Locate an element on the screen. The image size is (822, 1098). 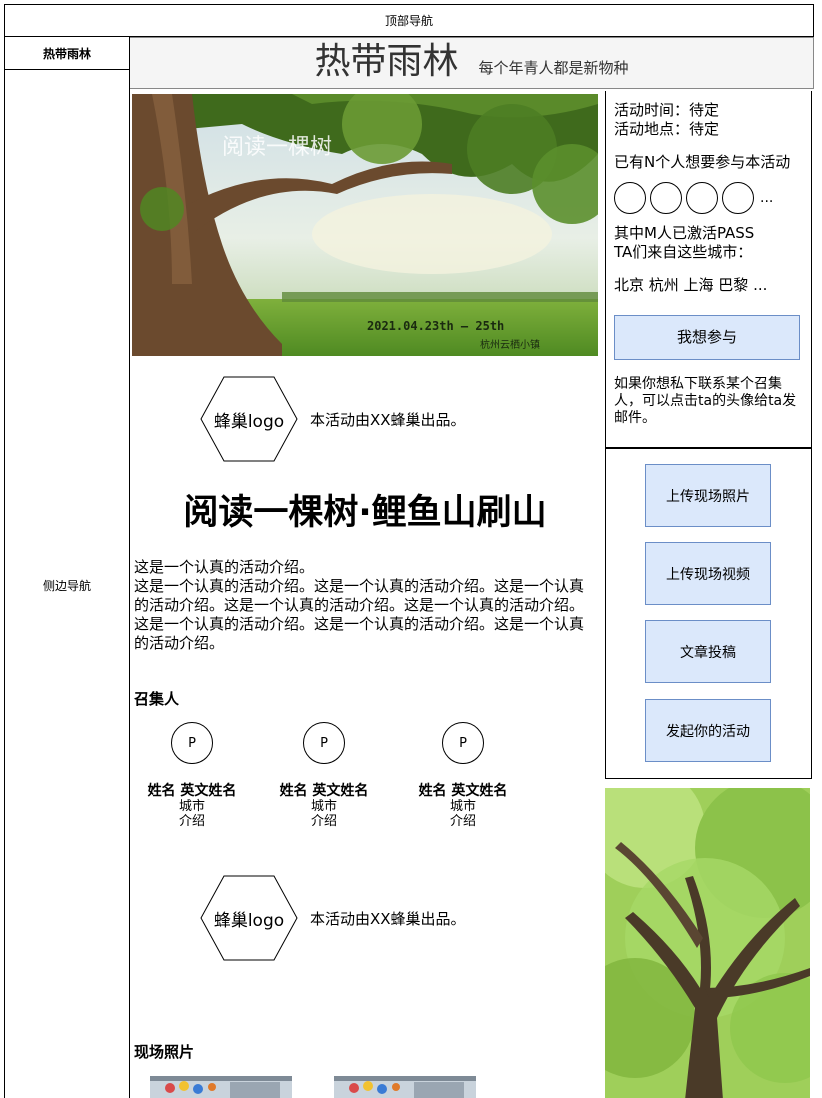
event-time: 活动时间：待定 is located at coordinates (667, 110).